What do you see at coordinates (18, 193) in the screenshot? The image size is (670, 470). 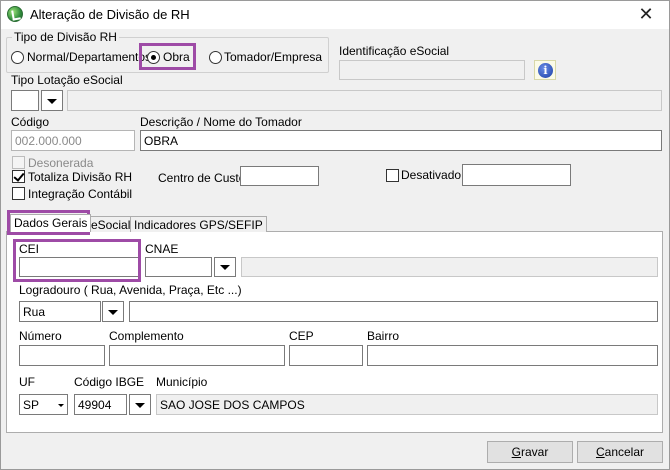 I see `integracao-checkbox` at bounding box center [18, 193].